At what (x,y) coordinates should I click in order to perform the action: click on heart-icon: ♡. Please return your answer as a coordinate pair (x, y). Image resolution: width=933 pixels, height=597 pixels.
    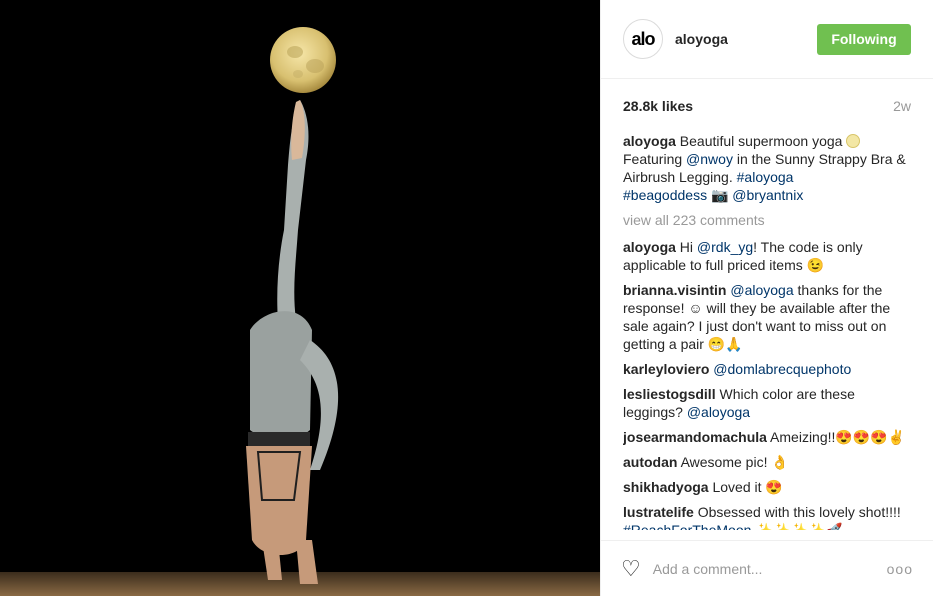
    Looking at the image, I should click on (631, 569).